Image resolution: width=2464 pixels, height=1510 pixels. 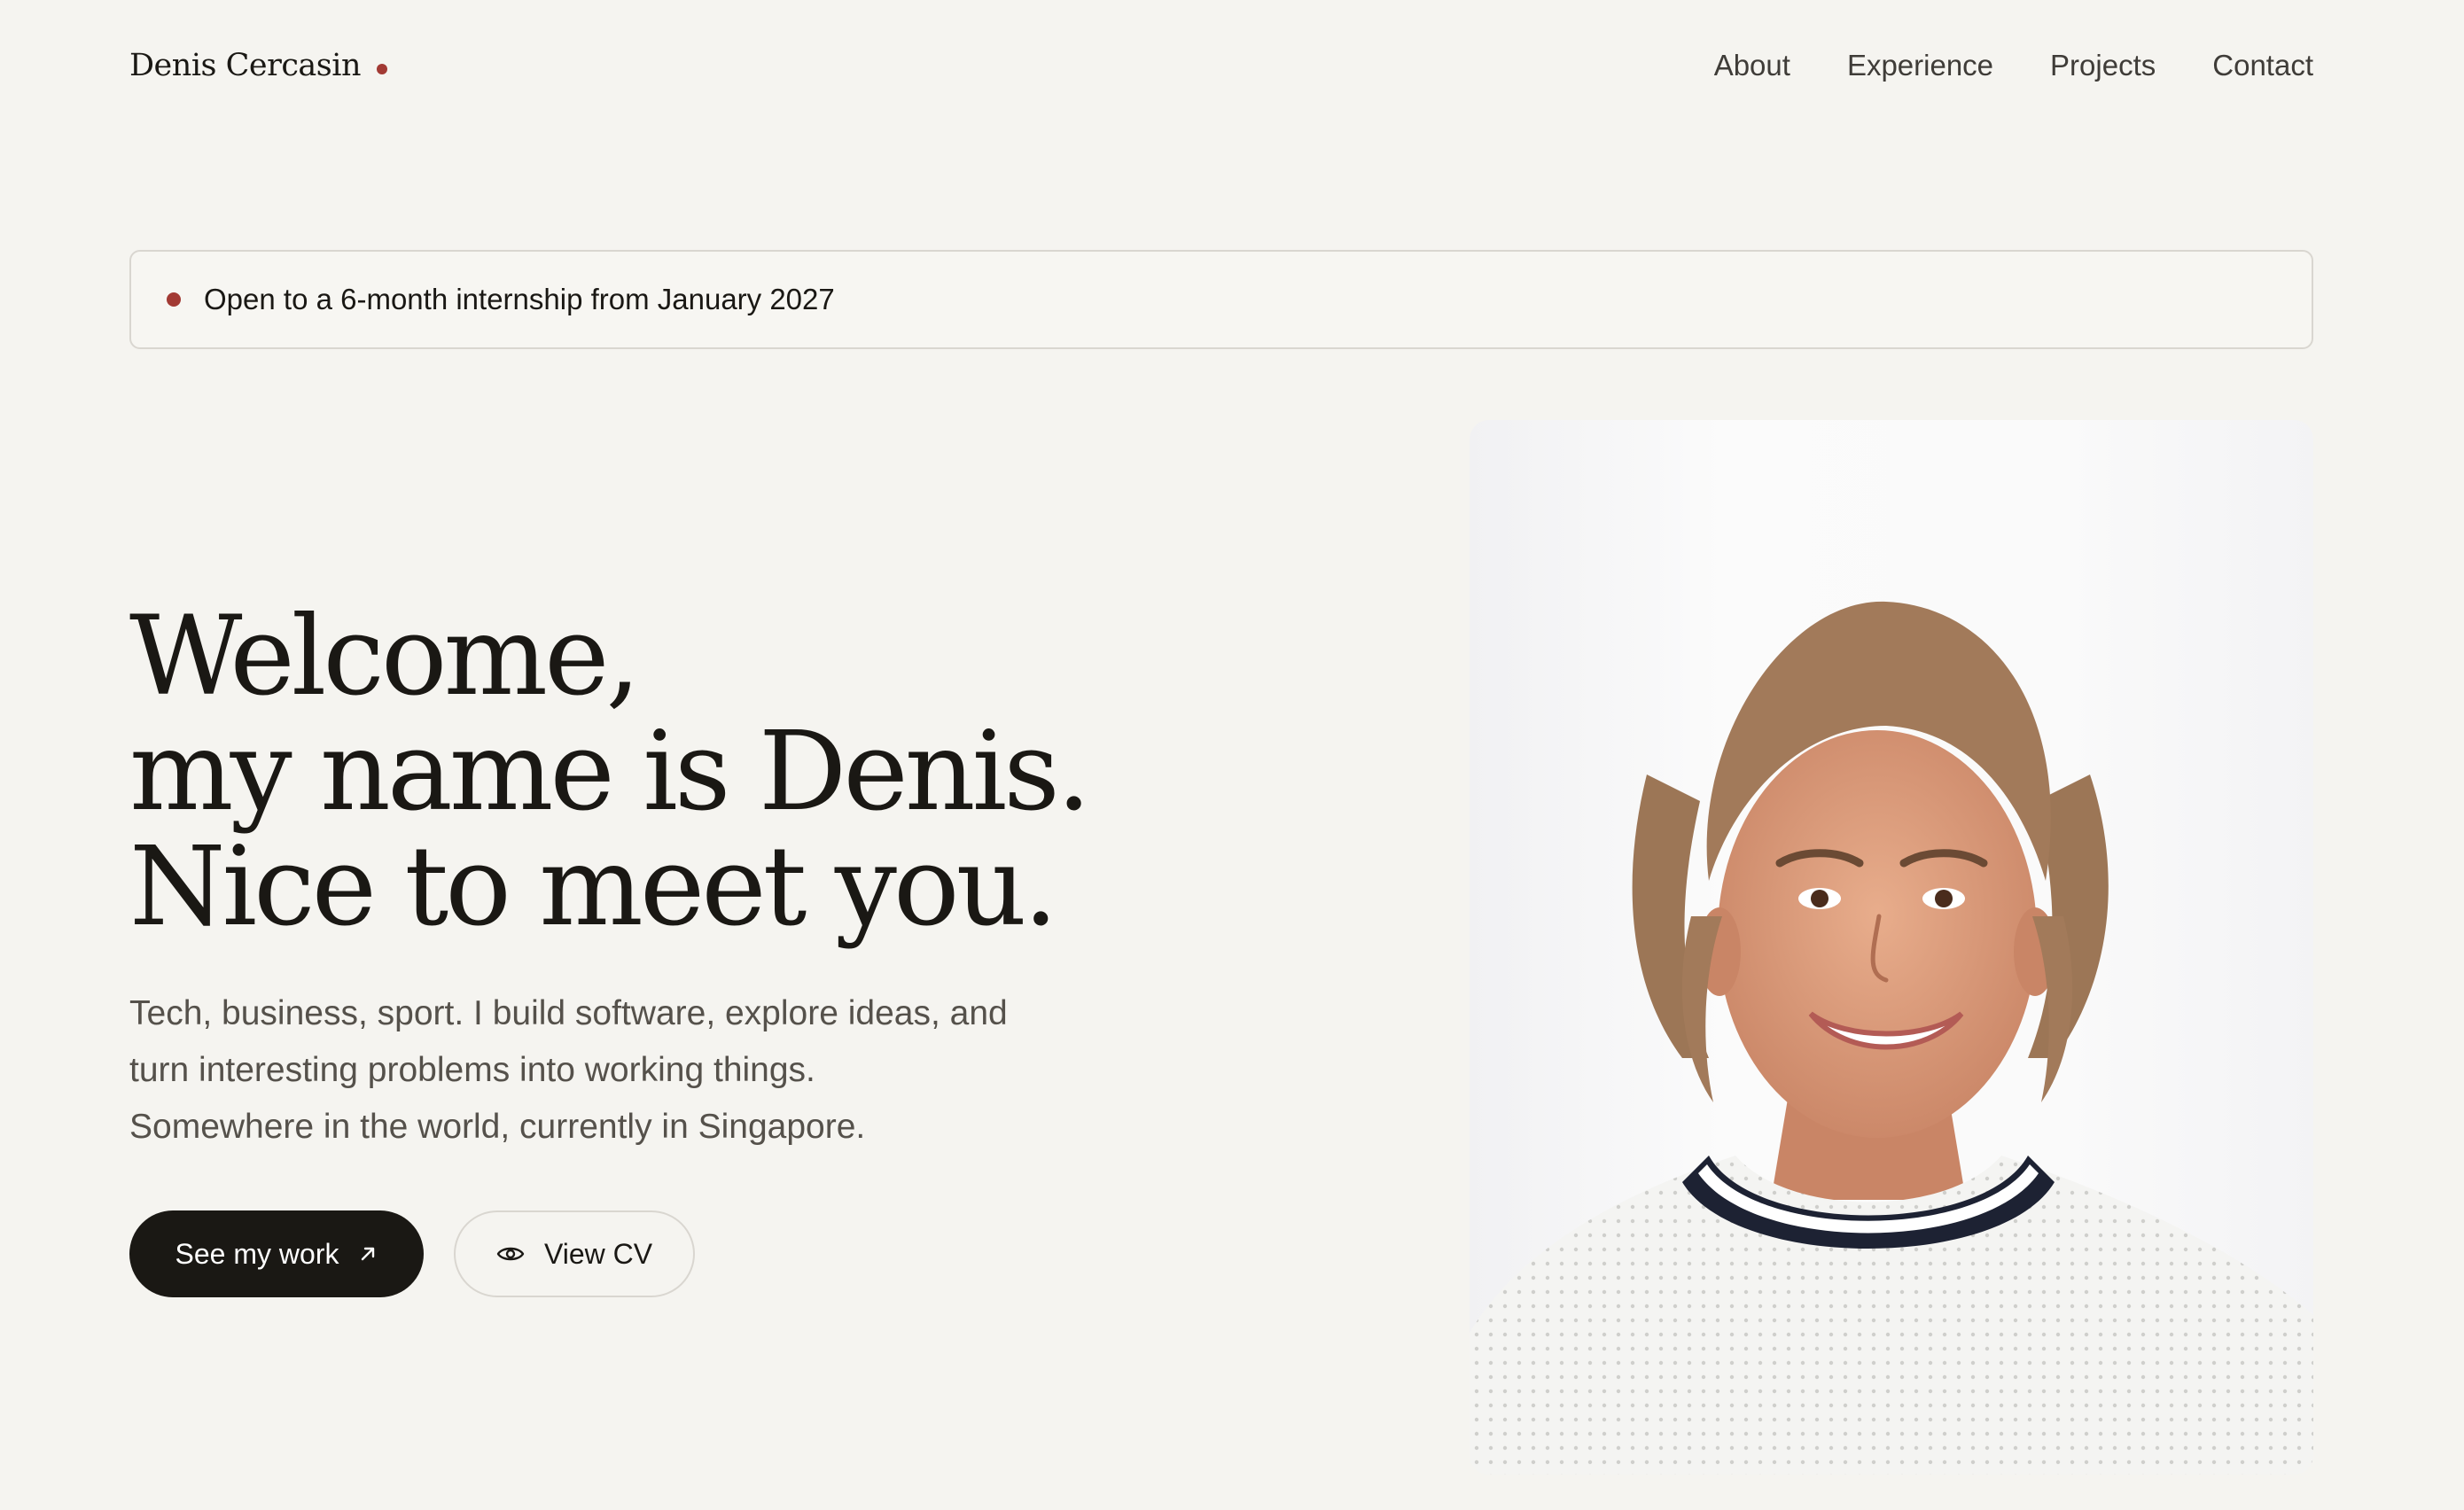 I want to click on hero-title-line: Nice to meet you., so click(x=593, y=887).